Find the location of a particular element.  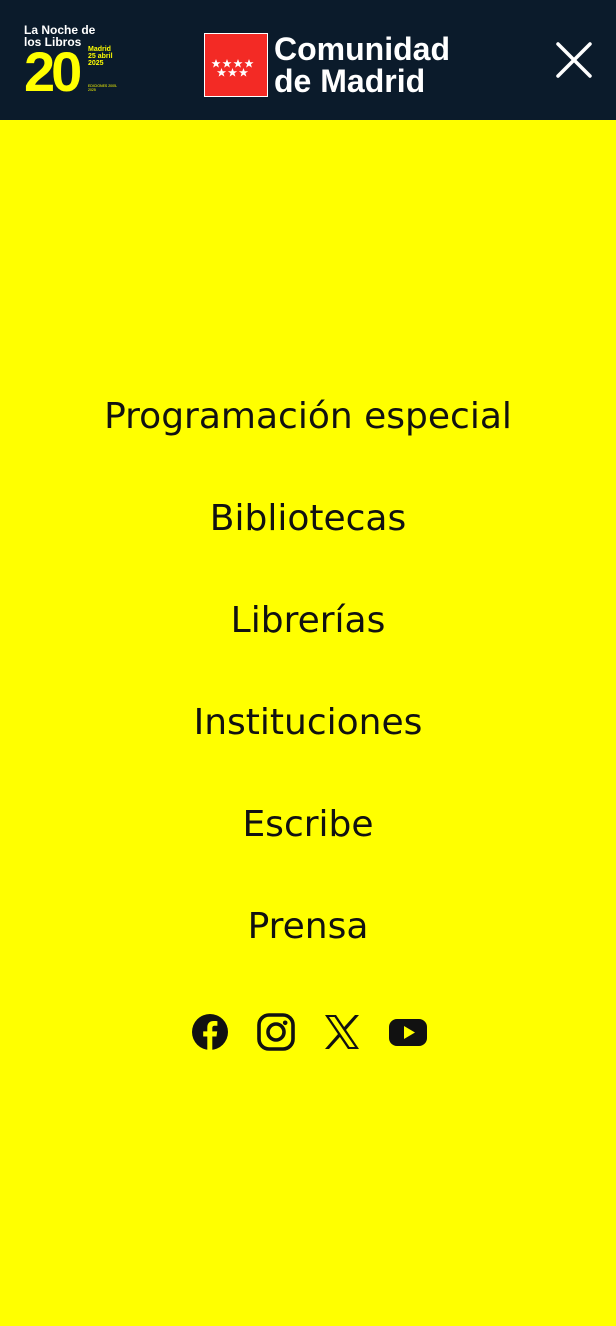

menu-item-prensa: Prensa is located at coordinates (308, 927).